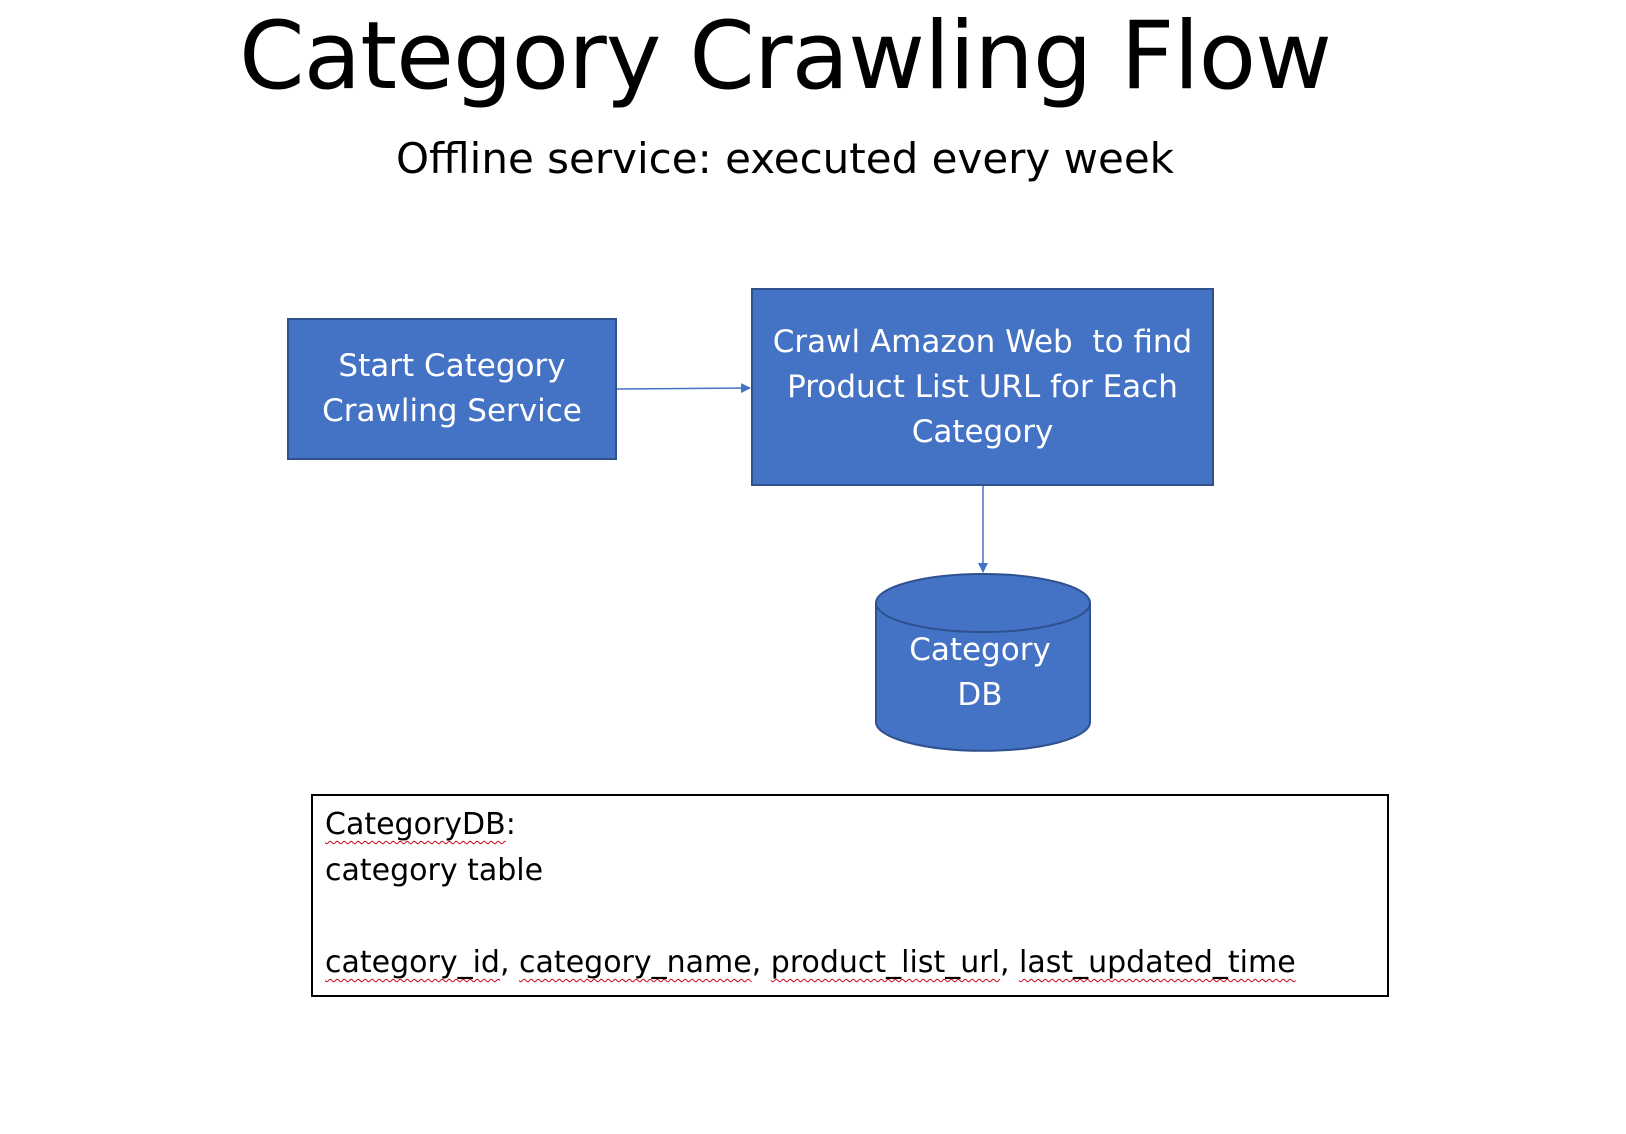  I want to click on note-field-product-list-url: product_list_url, so click(885, 962).